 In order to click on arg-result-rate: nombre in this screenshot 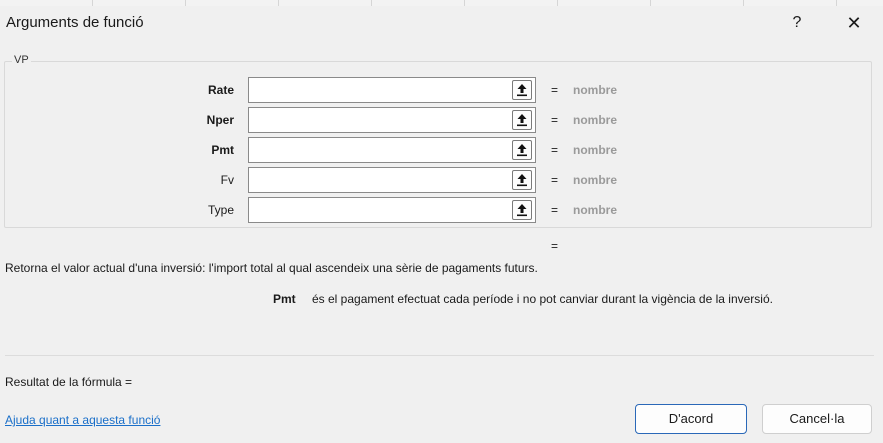, I will do `click(595, 90)`.